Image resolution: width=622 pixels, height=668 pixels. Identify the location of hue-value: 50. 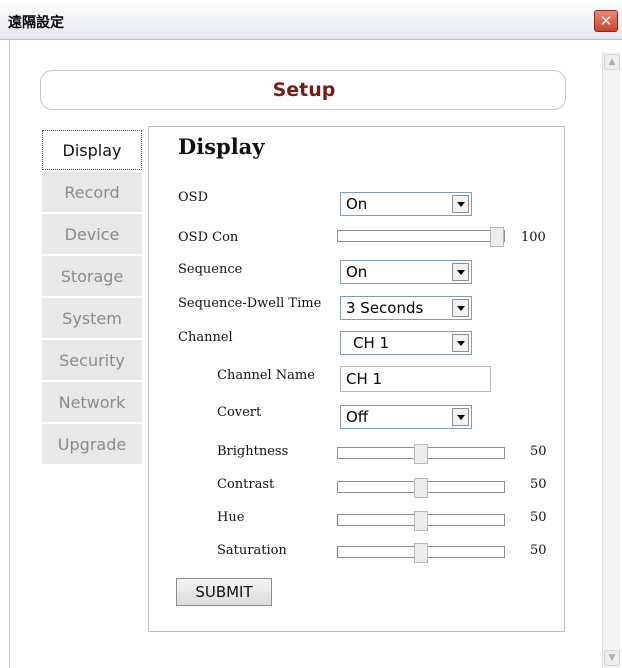
(538, 517).